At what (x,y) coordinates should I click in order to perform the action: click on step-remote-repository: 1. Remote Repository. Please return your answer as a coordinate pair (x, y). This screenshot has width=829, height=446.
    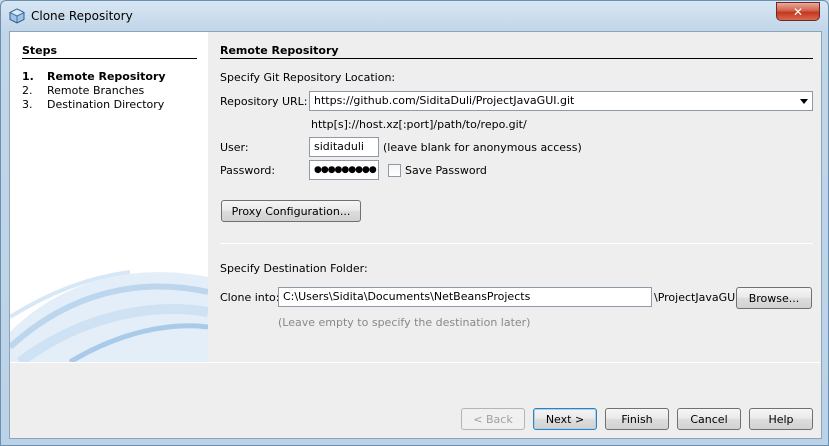
    Looking at the image, I should click on (94, 76).